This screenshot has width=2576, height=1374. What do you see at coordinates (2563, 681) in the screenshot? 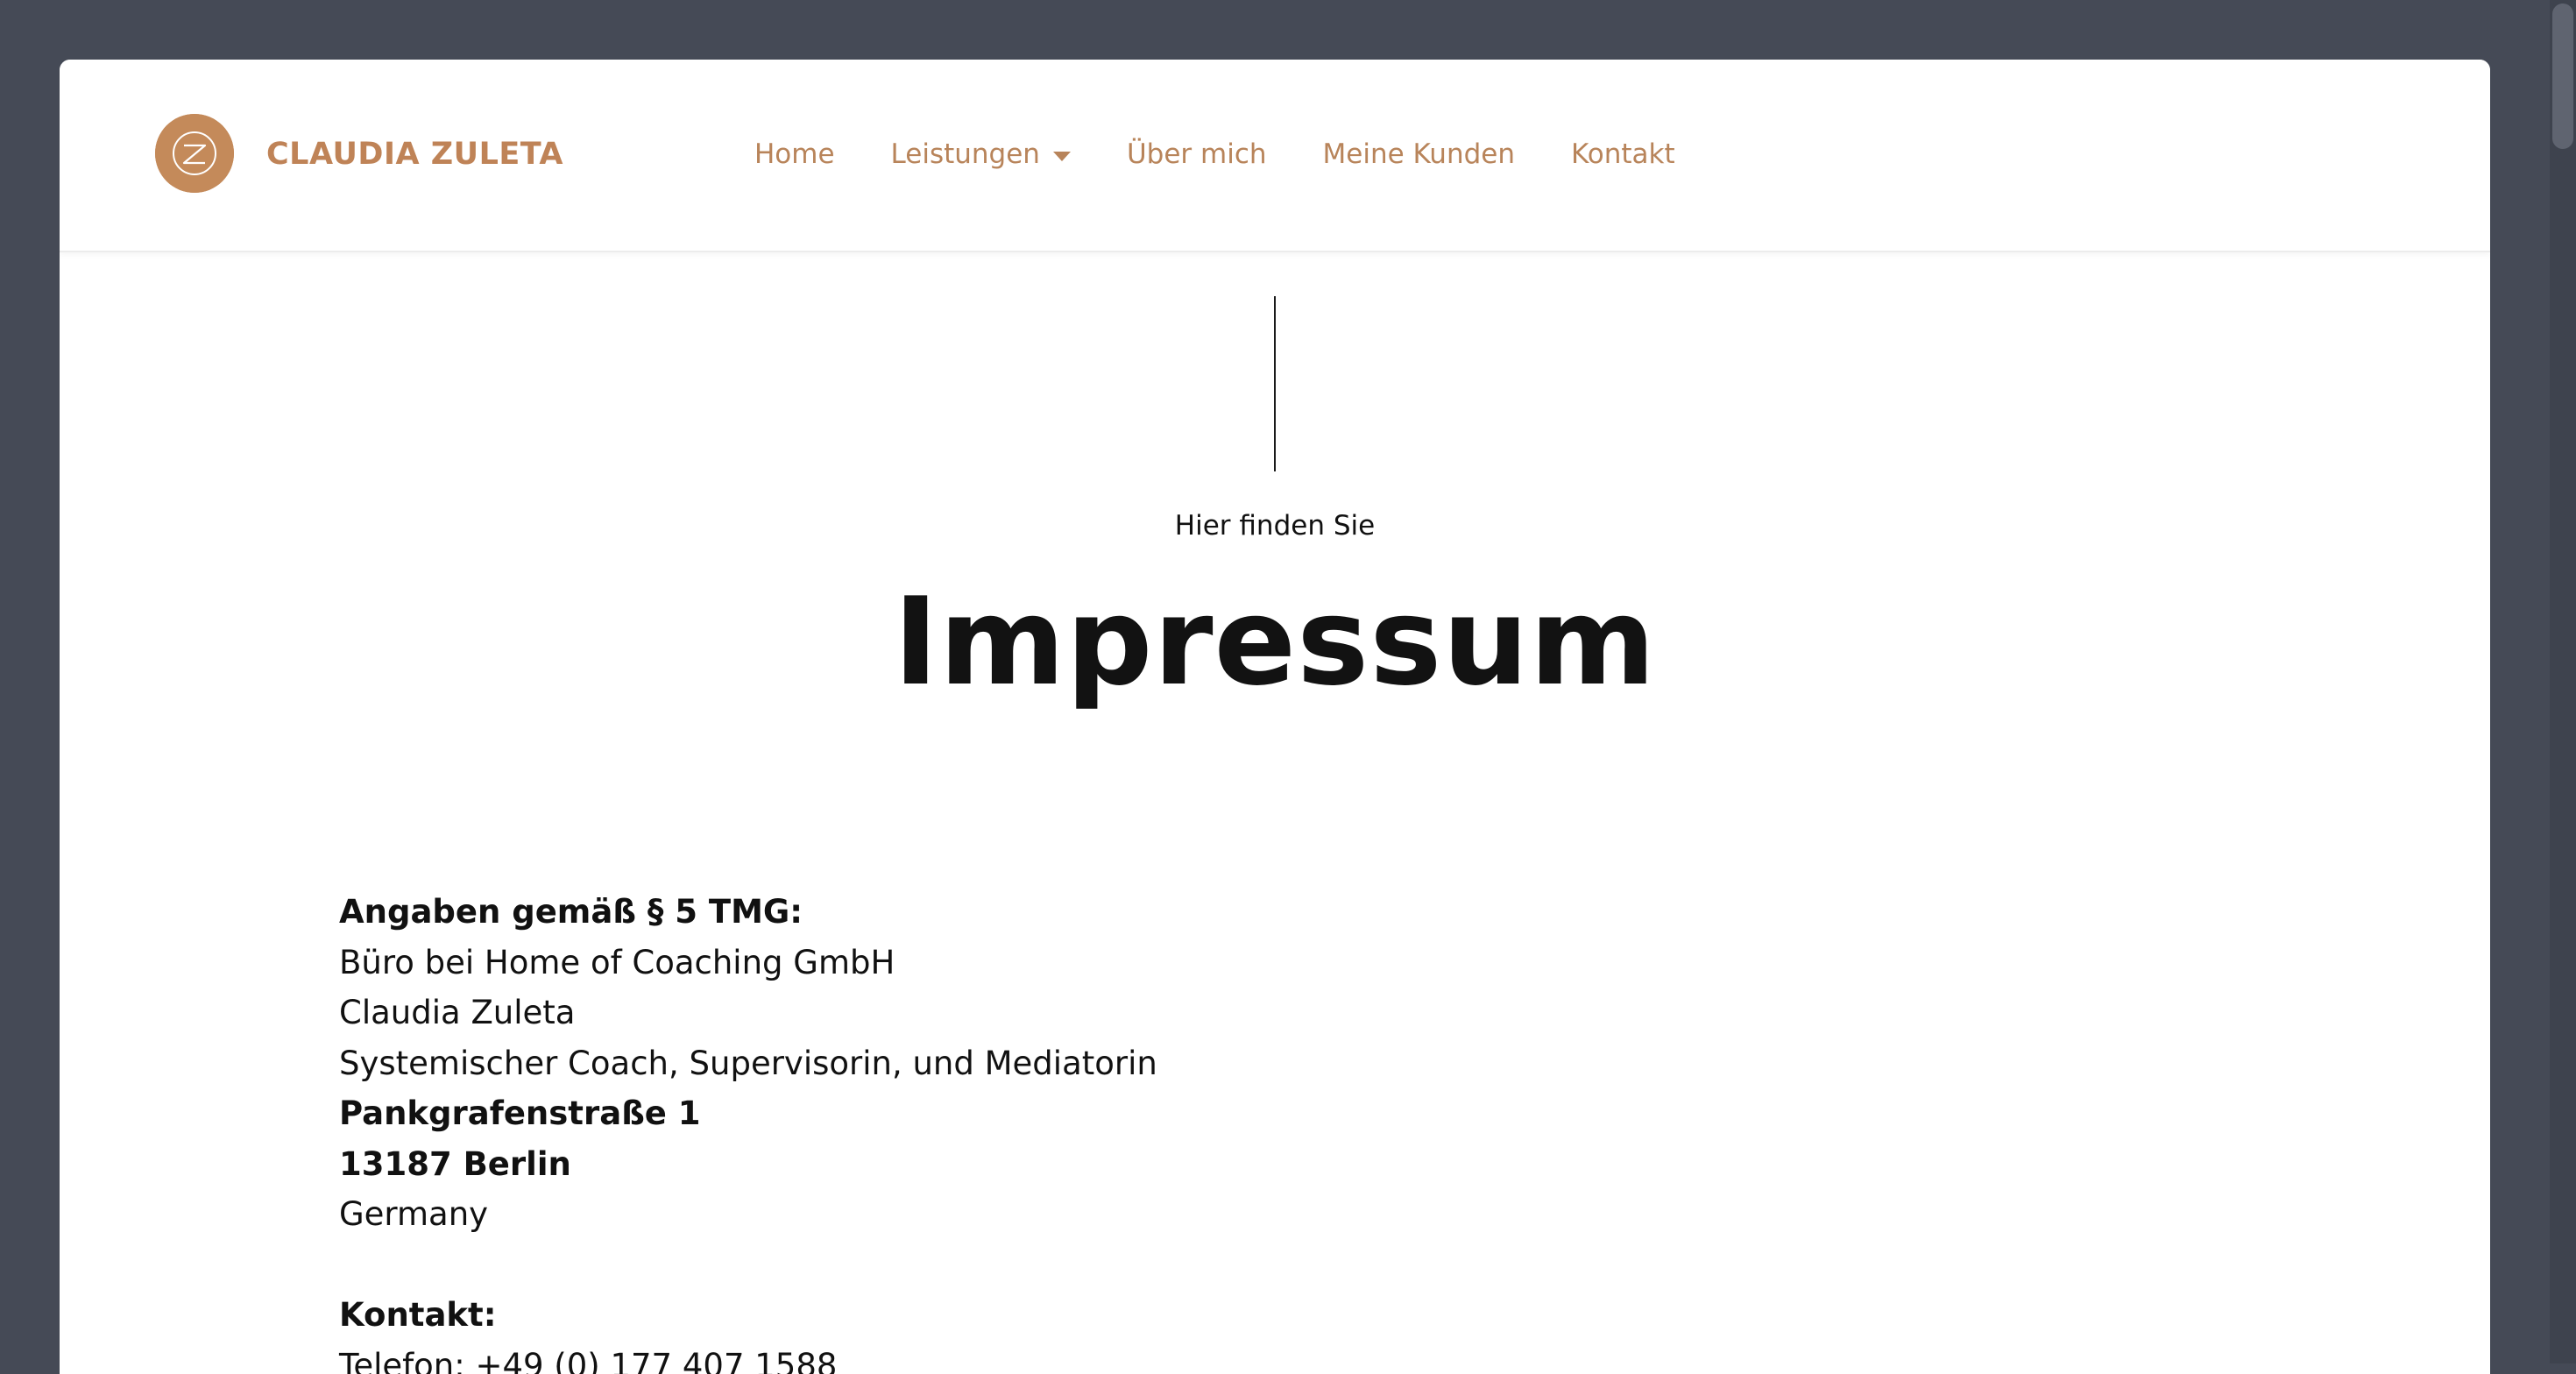
I see `scrollbar` at bounding box center [2563, 681].